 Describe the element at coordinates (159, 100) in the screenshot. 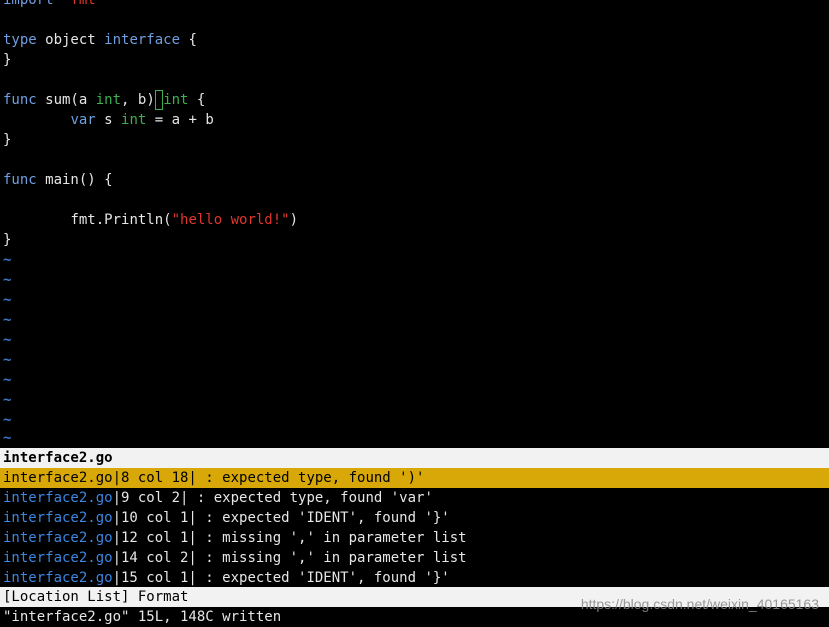

I see `text-cursor` at that location.